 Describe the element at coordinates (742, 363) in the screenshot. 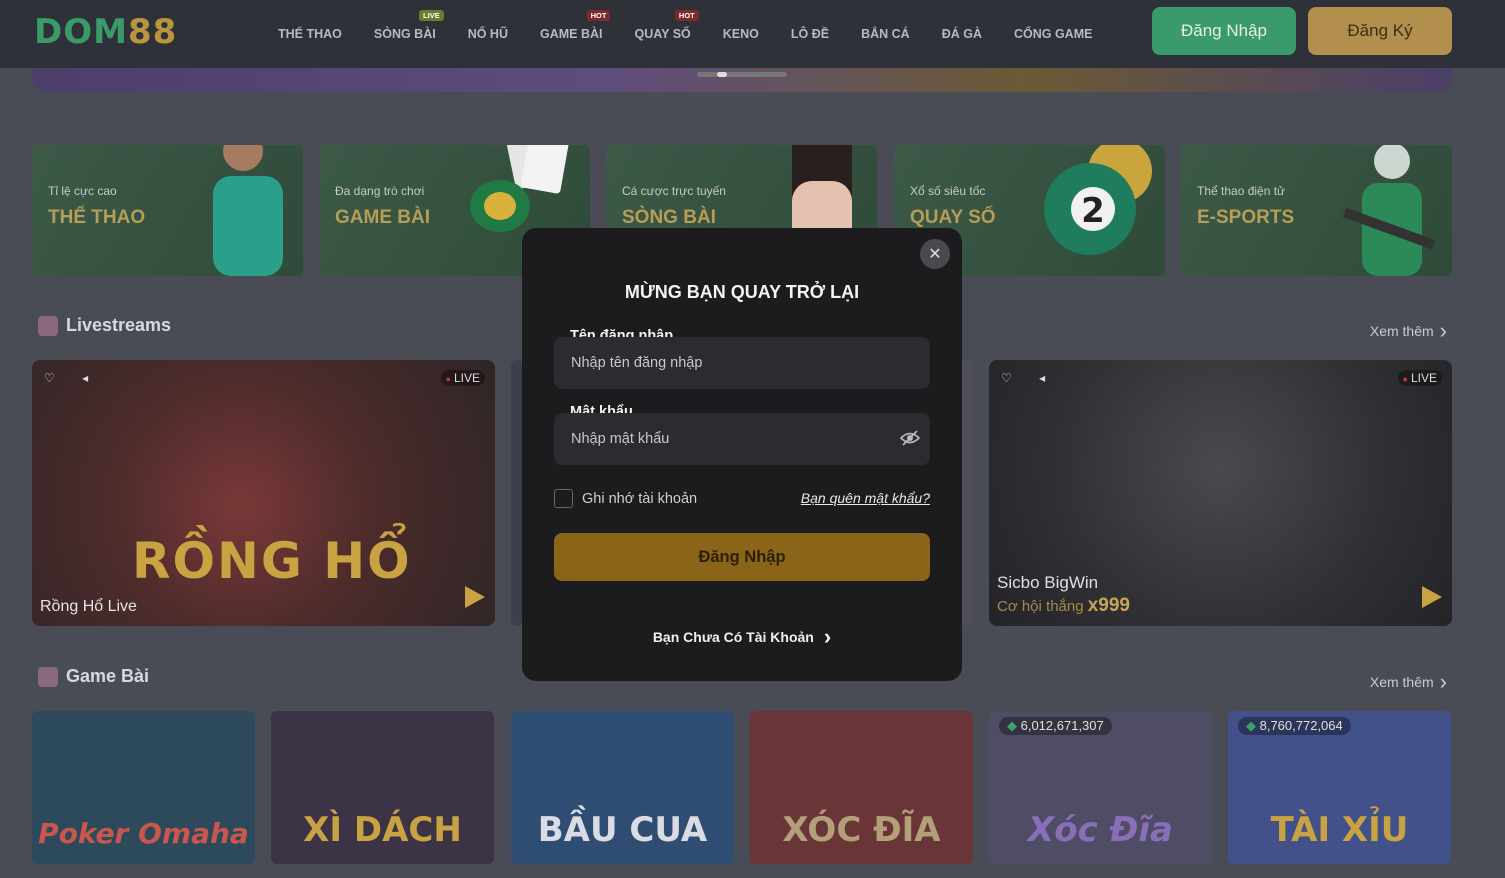

I see `username-input: Nhập tên đăng nhập` at that location.